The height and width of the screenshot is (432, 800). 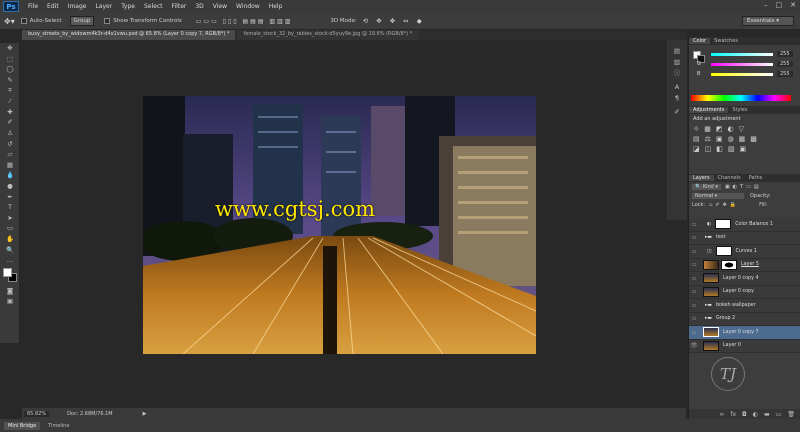 I want to click on type-icon: T, so click(x=10, y=207).